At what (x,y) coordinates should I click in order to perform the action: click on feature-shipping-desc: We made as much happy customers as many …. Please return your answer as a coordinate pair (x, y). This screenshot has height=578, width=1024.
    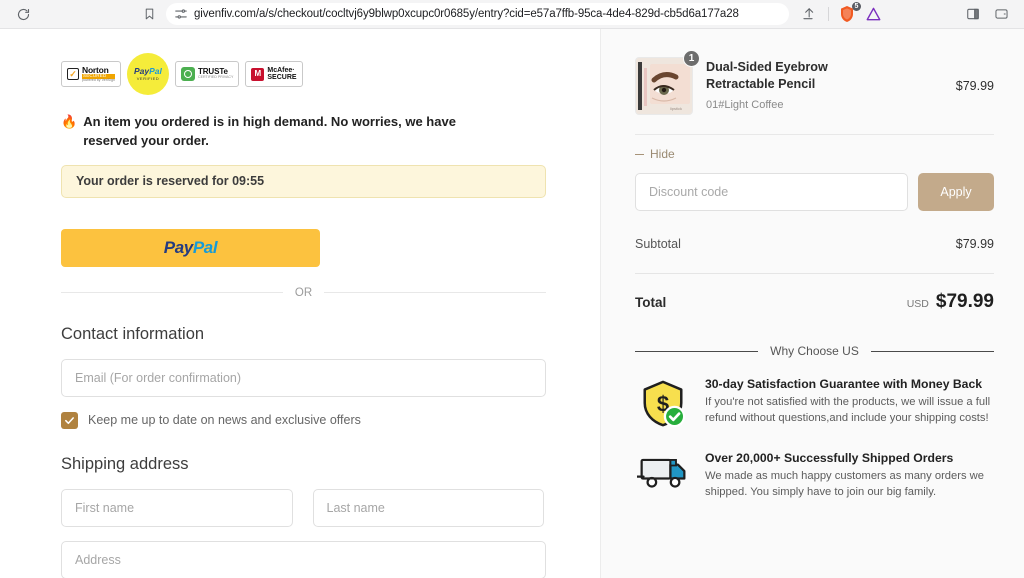
    Looking at the image, I should click on (844, 484).